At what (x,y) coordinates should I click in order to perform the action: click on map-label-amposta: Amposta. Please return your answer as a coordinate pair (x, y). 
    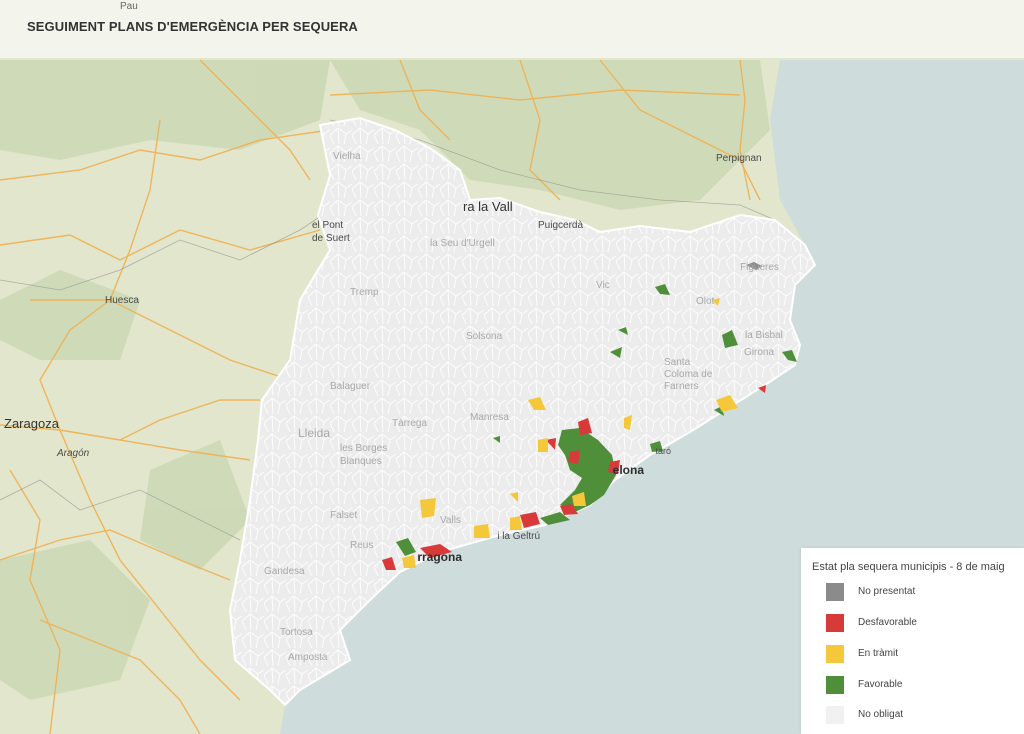
    Looking at the image, I should click on (308, 657).